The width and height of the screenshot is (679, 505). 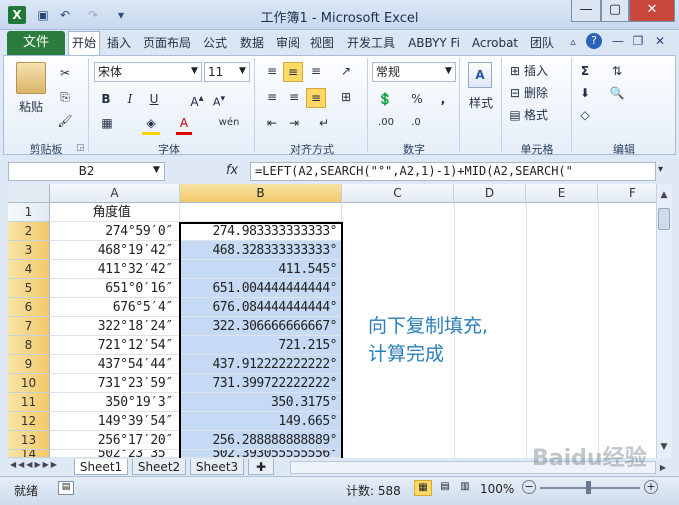 What do you see at coordinates (585, 115) in the screenshot?
I see `clear-icon: ◇` at bounding box center [585, 115].